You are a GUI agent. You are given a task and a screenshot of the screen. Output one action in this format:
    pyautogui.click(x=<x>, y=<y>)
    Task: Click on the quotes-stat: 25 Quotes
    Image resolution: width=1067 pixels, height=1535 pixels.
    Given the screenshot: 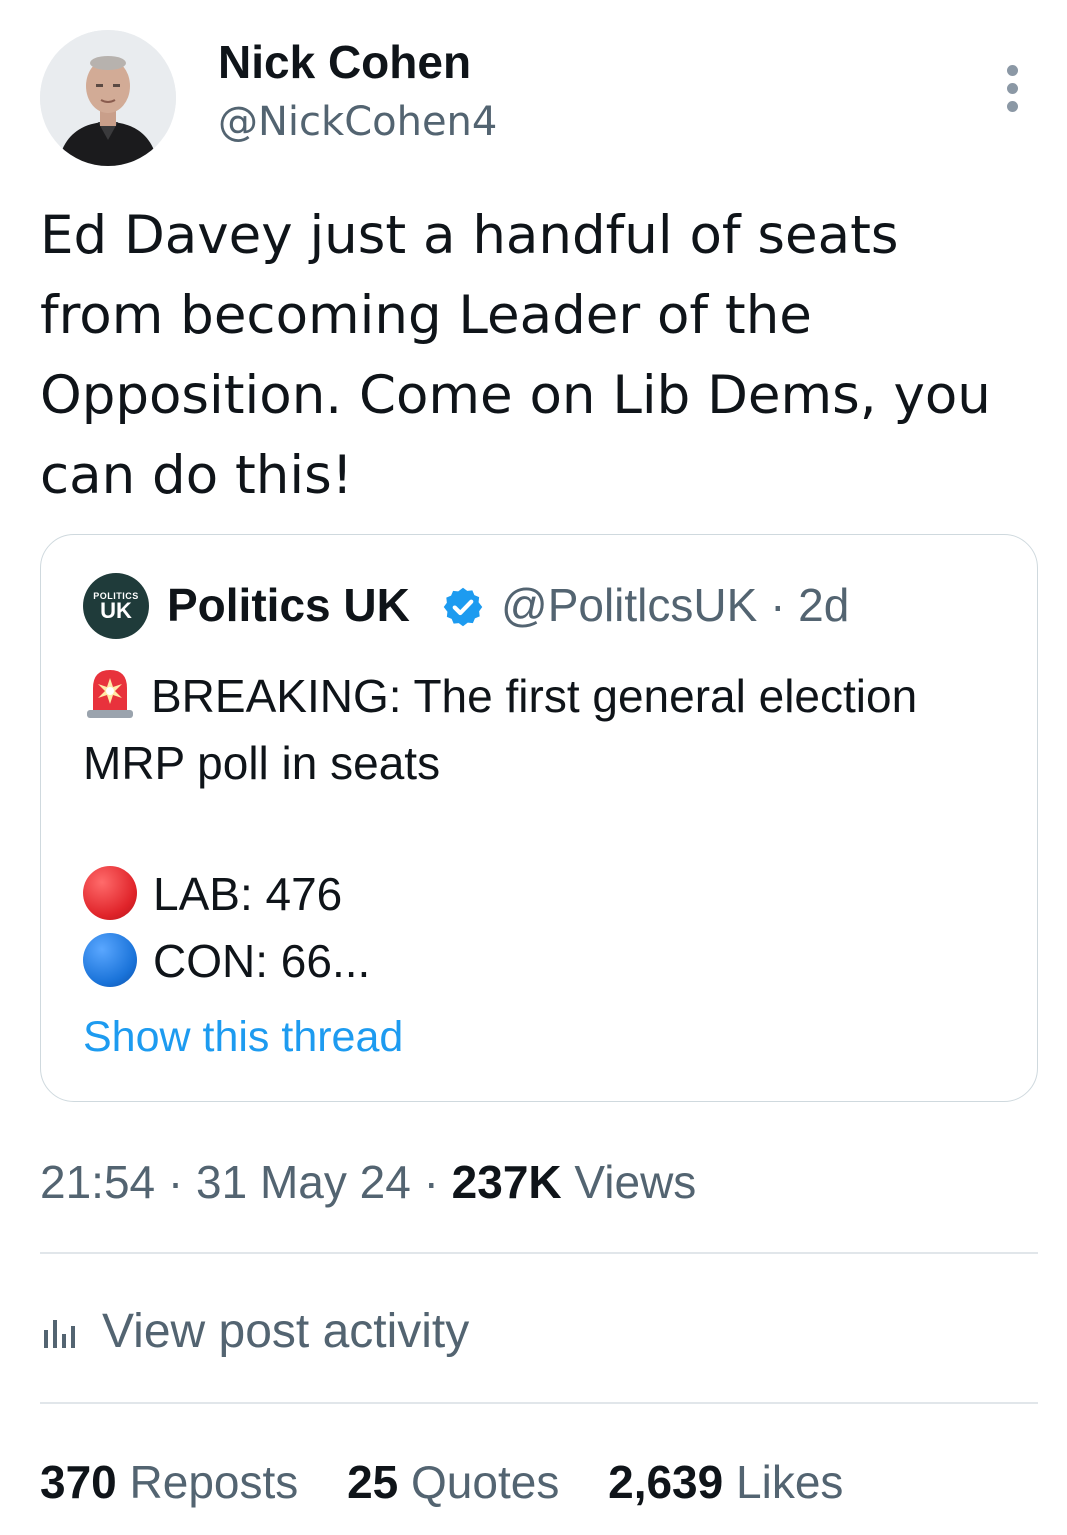 What is the action you would take?
    pyautogui.click(x=453, y=1482)
    